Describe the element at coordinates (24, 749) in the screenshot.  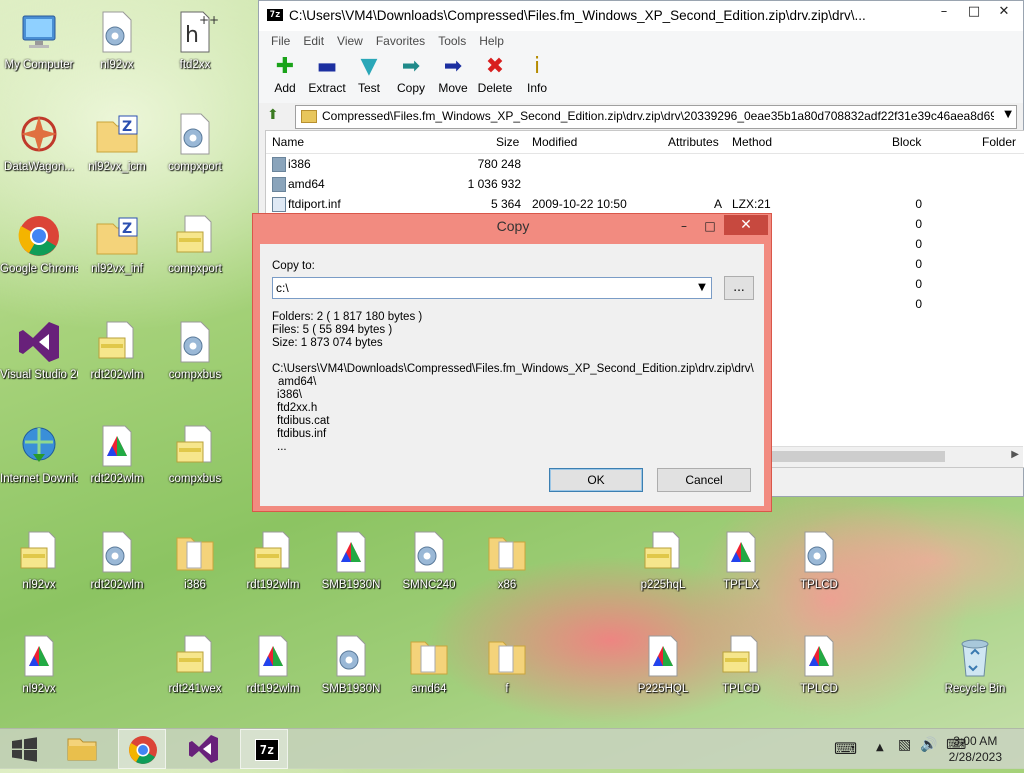
I see `windows-start-taskbar-button` at that location.